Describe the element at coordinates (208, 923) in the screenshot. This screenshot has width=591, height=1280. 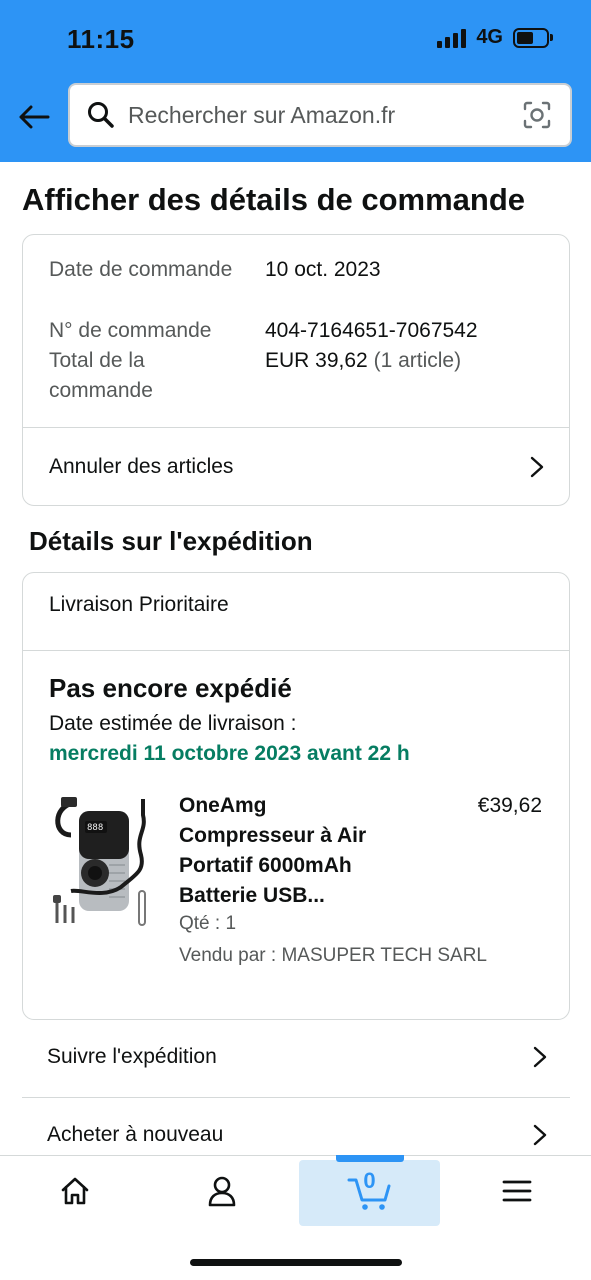
I see `product-quantity: Qté : 1` at that location.